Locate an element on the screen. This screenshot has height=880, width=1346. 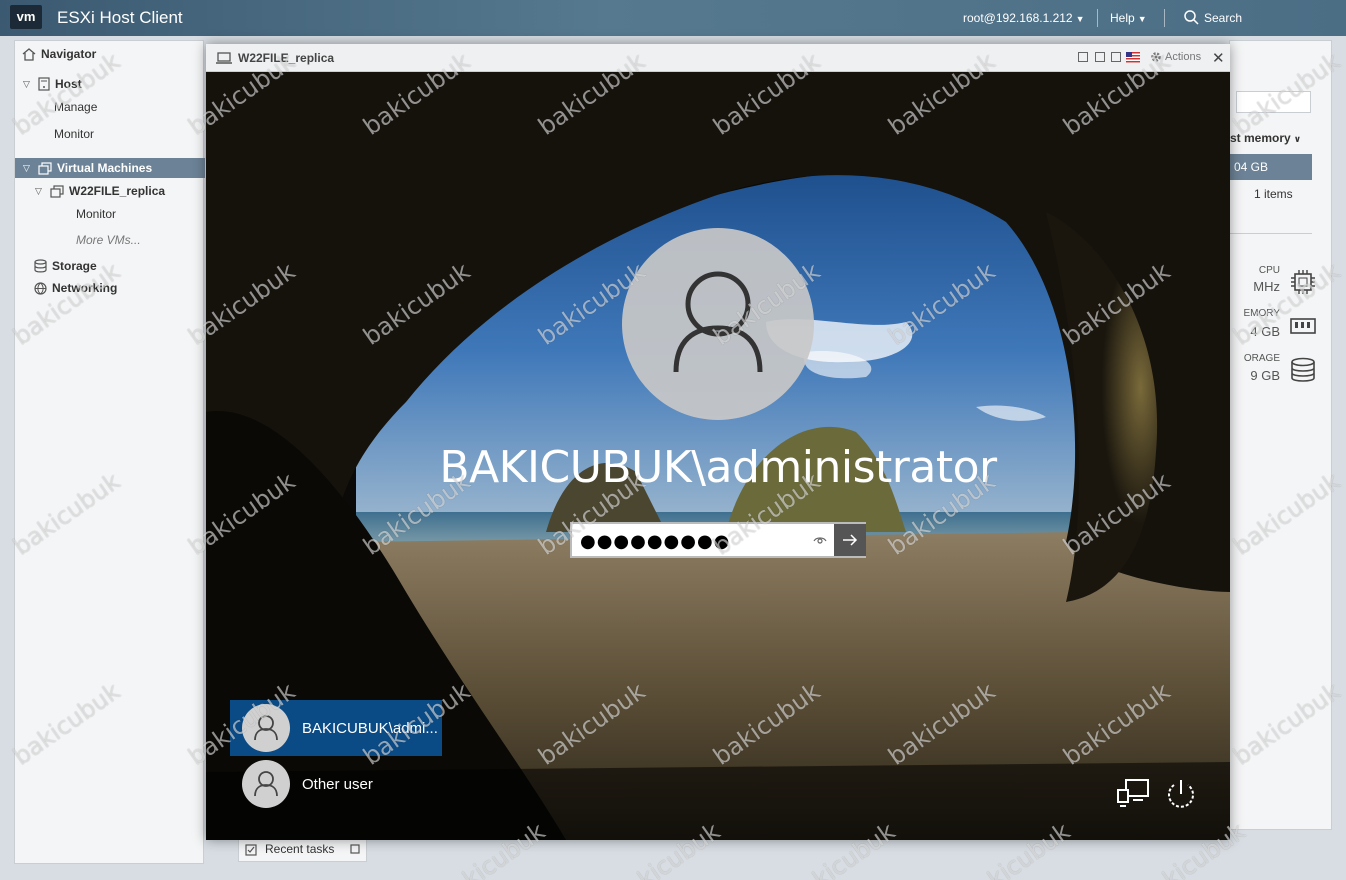
search-icon is located at coordinates (1191, 17).